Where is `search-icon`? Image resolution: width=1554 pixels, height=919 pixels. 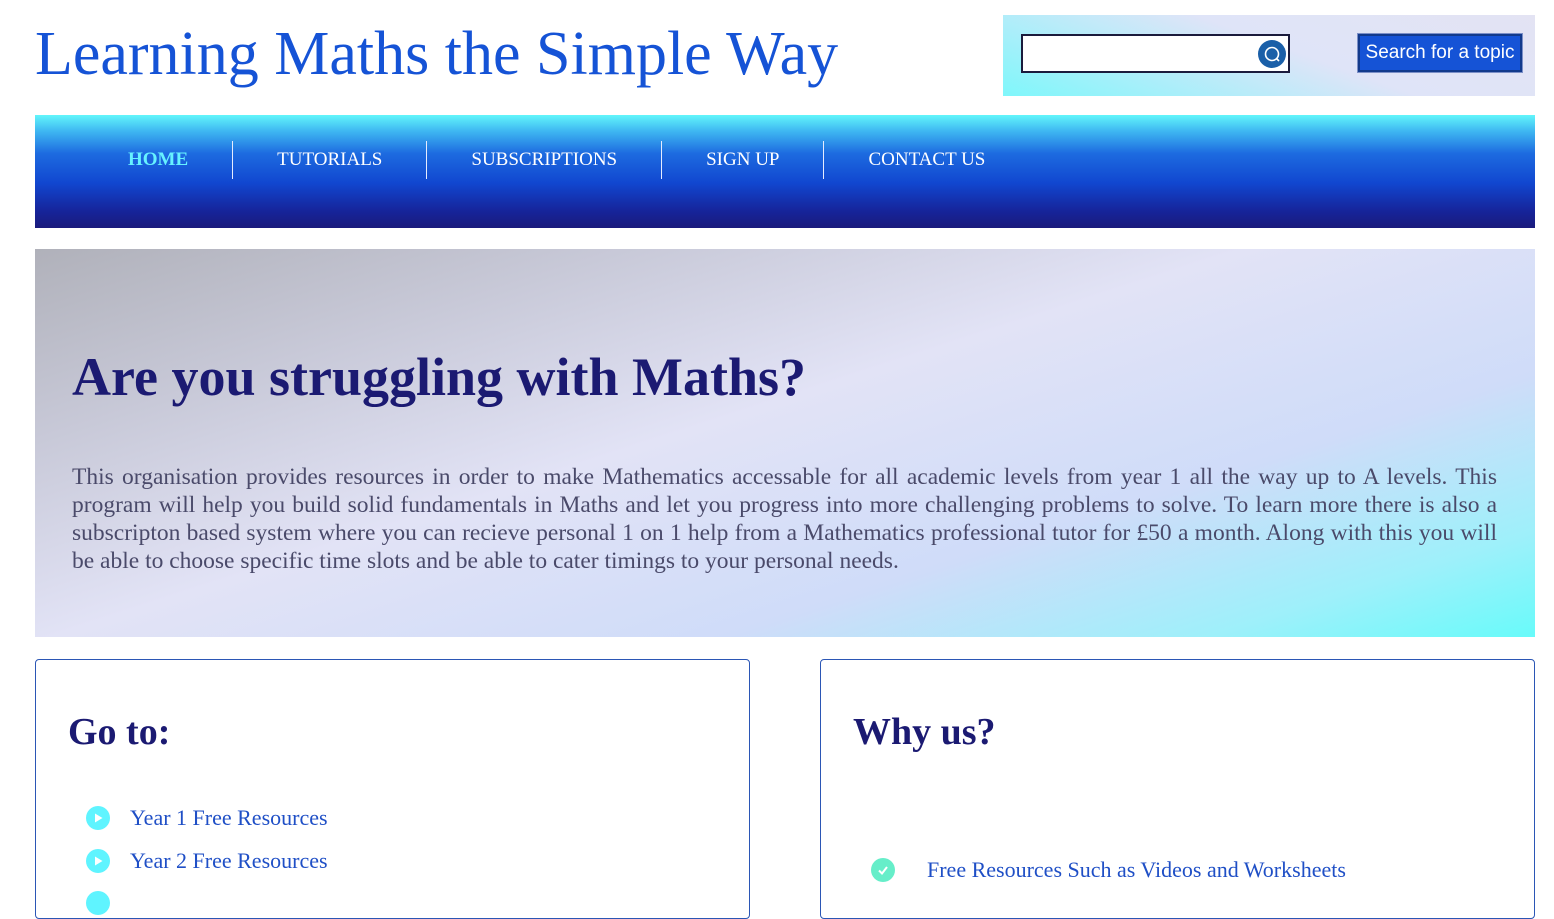 search-icon is located at coordinates (1272, 54).